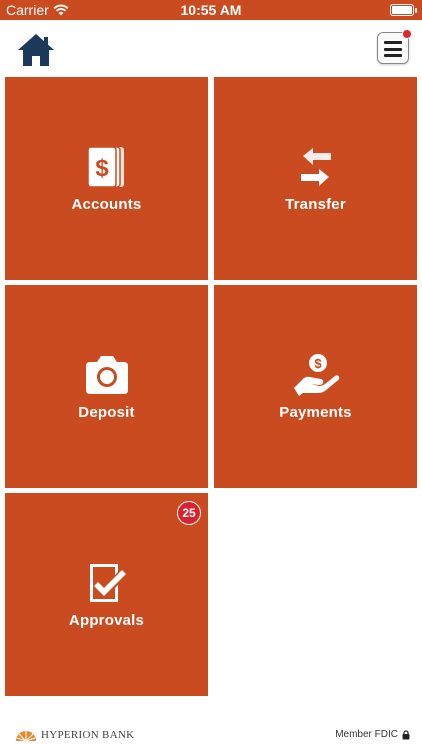  What do you see at coordinates (407, 34) in the screenshot?
I see `notification-dot` at bounding box center [407, 34].